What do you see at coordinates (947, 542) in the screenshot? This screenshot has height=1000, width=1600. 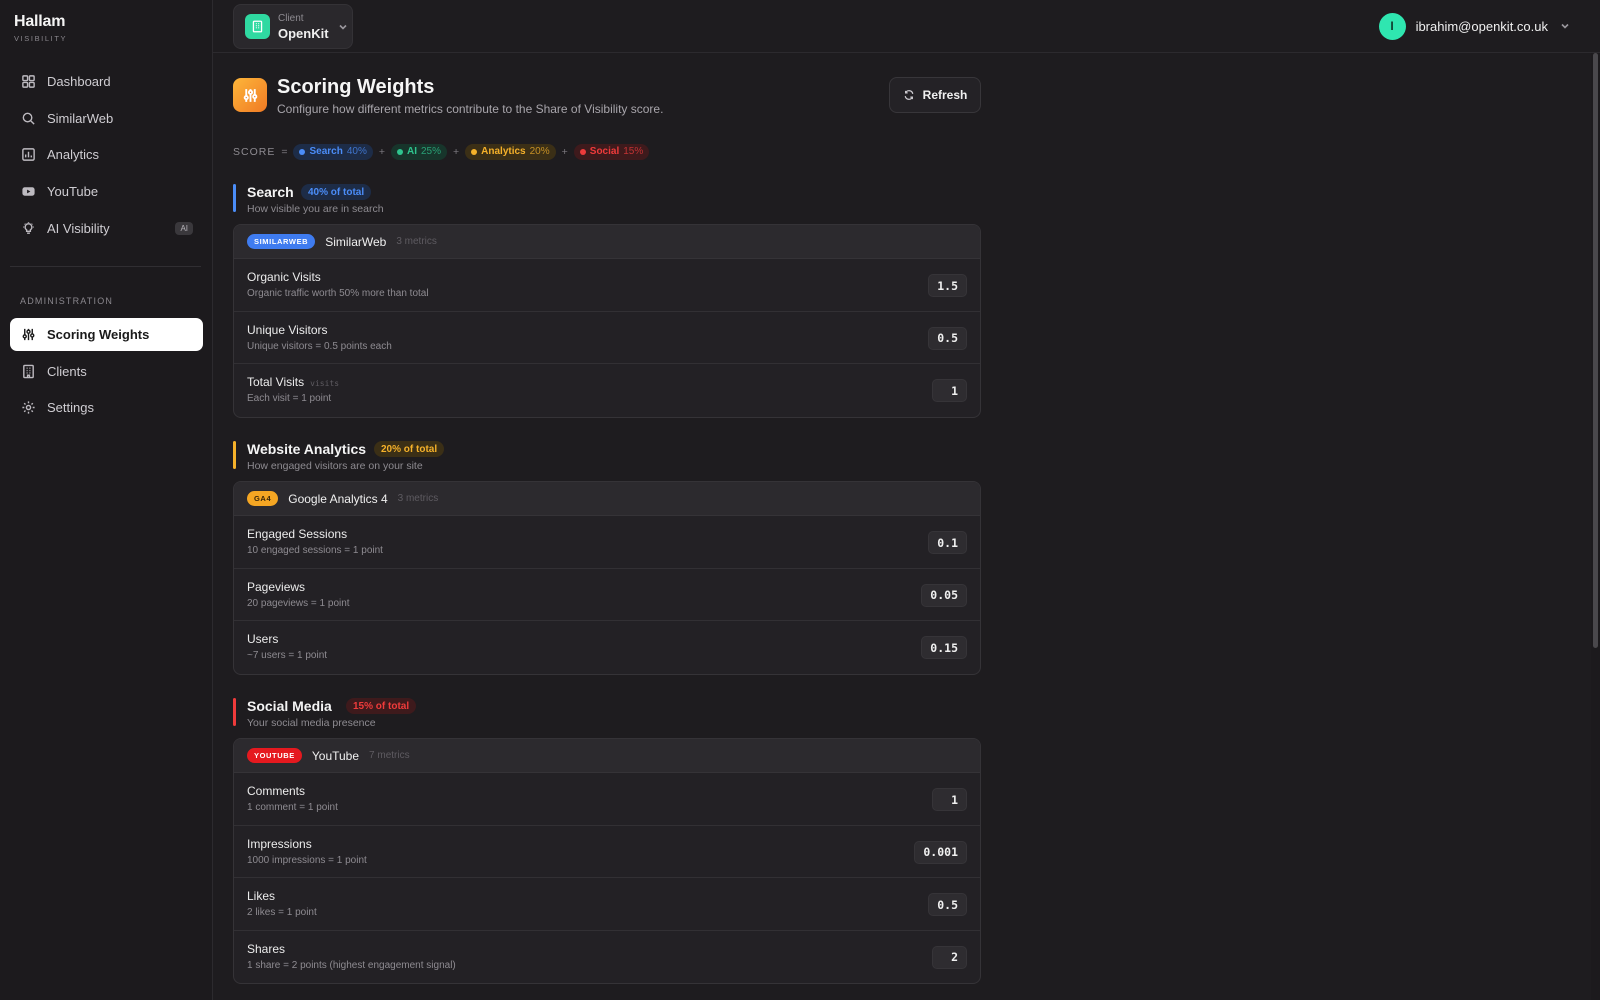 I see `weight-input: 0.1` at bounding box center [947, 542].